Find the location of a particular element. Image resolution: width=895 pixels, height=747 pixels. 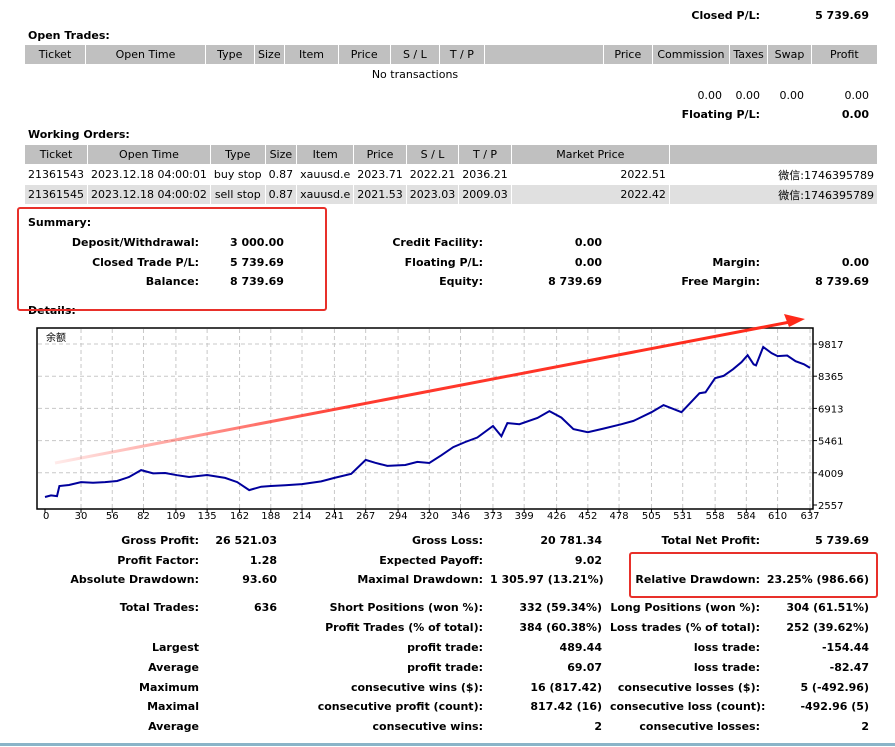

col-taxes: Taxes is located at coordinates (748, 54).